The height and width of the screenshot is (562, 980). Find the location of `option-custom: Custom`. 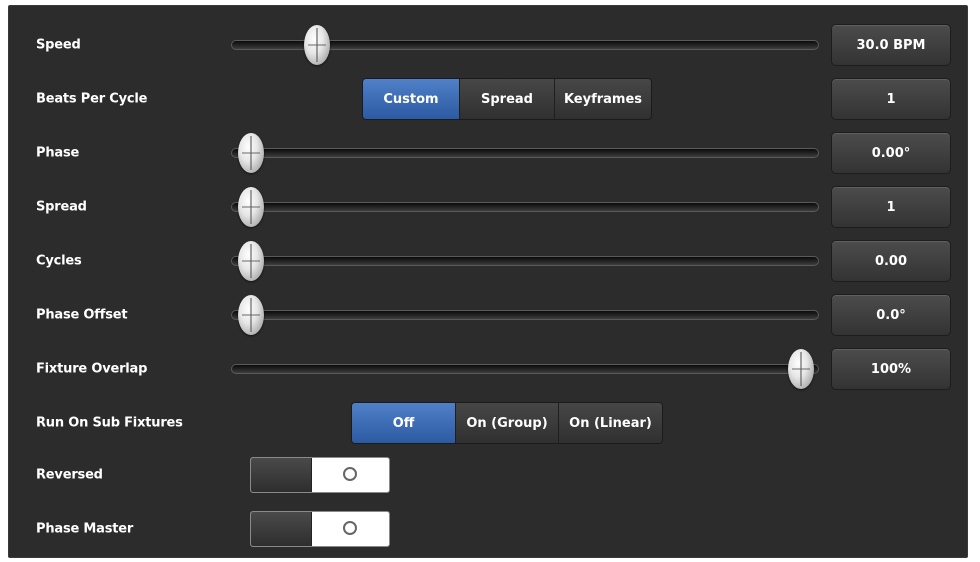

option-custom: Custom is located at coordinates (411, 99).